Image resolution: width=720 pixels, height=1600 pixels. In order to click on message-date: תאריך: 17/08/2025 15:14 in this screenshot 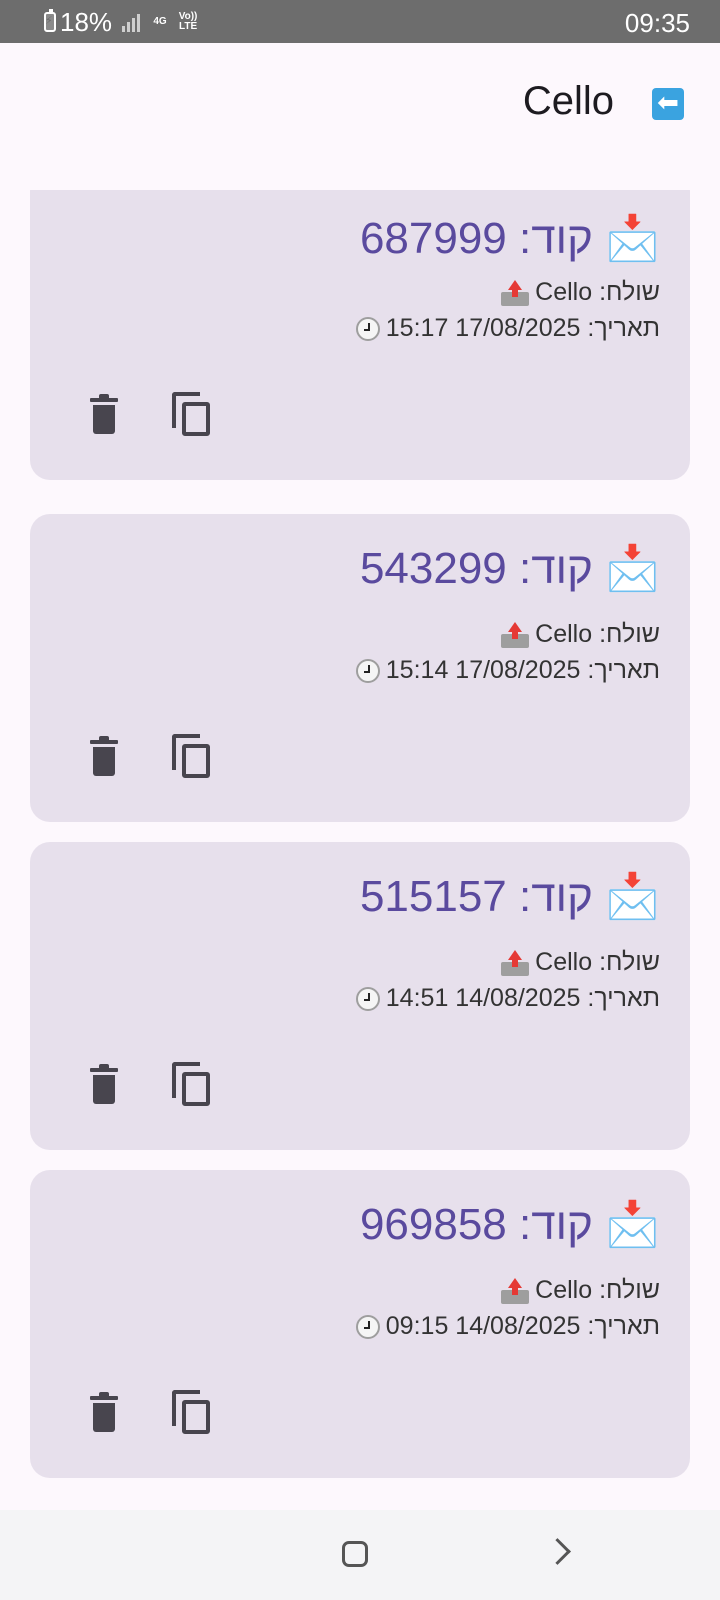, I will do `click(522, 670)`.